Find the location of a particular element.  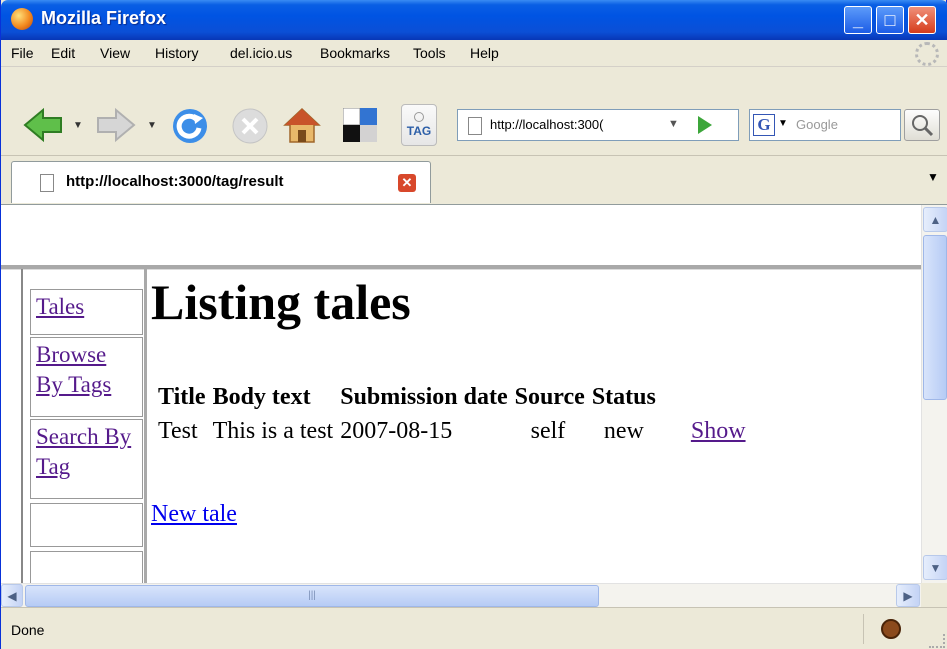

go-icon is located at coordinates (705, 125).